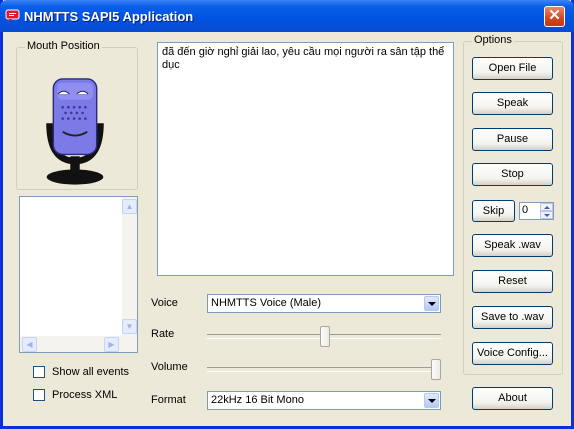 This screenshot has width=574, height=429. I want to click on scroll-right-button: ▶, so click(111, 344).